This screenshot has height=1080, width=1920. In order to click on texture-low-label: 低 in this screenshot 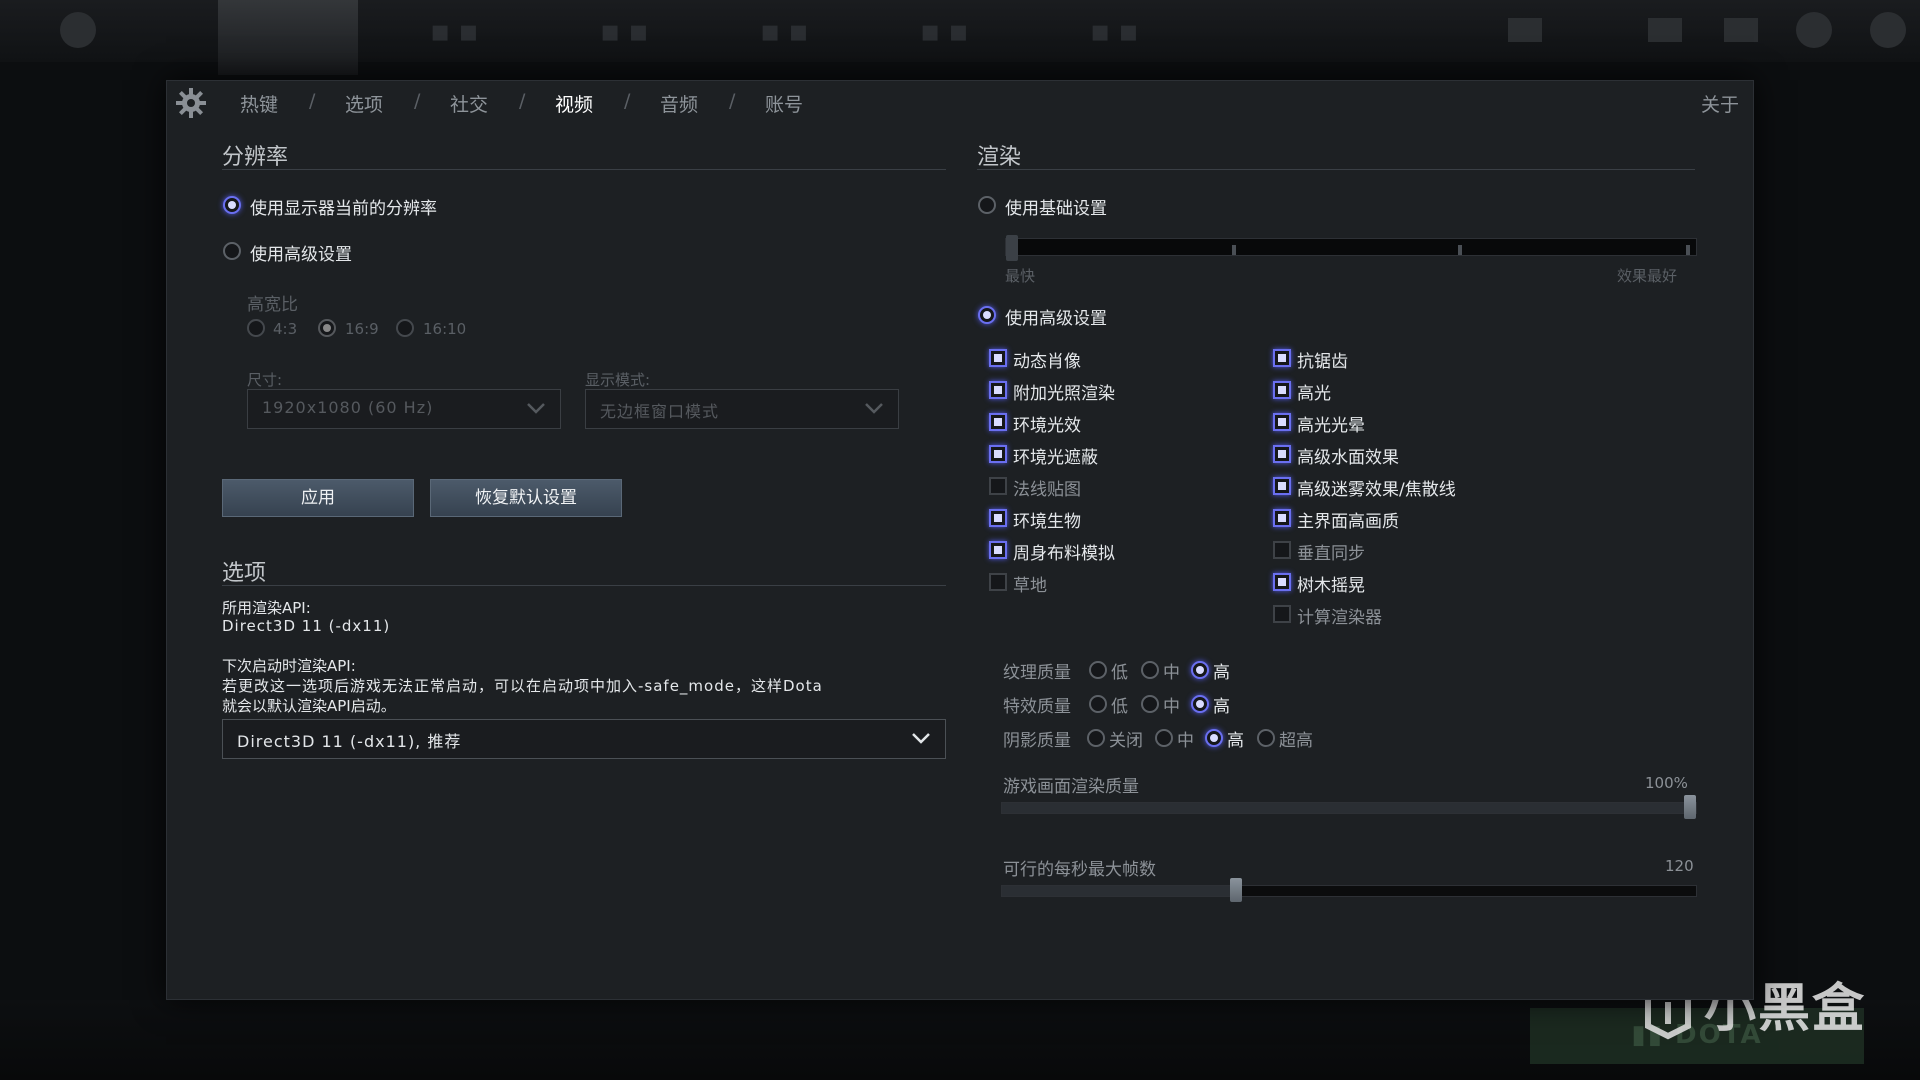, I will do `click(1119, 673)`.